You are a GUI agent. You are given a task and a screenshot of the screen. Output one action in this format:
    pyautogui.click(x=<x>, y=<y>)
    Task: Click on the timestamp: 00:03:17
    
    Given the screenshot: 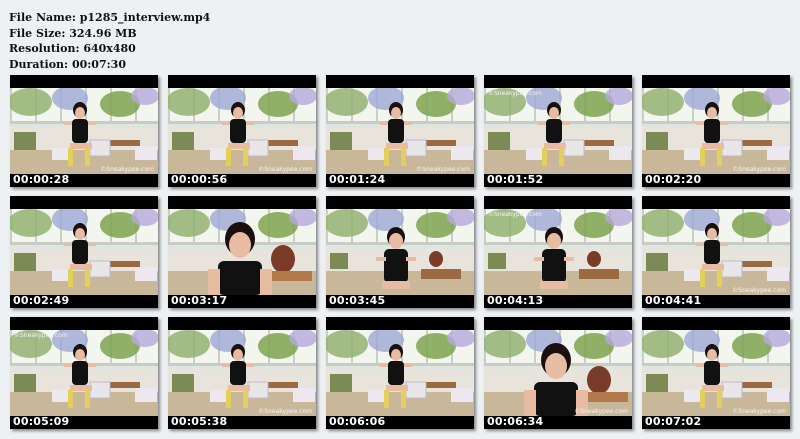 What is the action you would take?
    pyautogui.click(x=199, y=300)
    